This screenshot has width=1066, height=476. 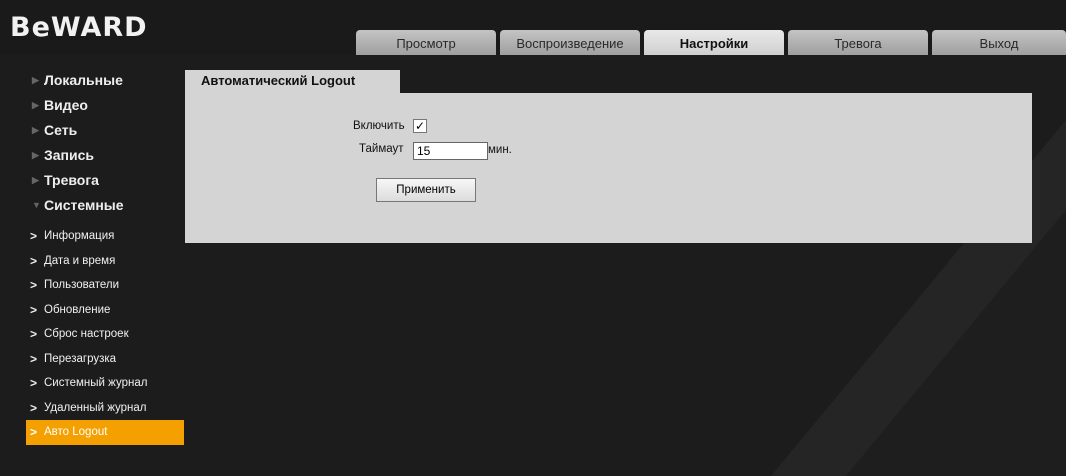 I want to click on sidebar-subitem-label: Информация, so click(x=79, y=236).